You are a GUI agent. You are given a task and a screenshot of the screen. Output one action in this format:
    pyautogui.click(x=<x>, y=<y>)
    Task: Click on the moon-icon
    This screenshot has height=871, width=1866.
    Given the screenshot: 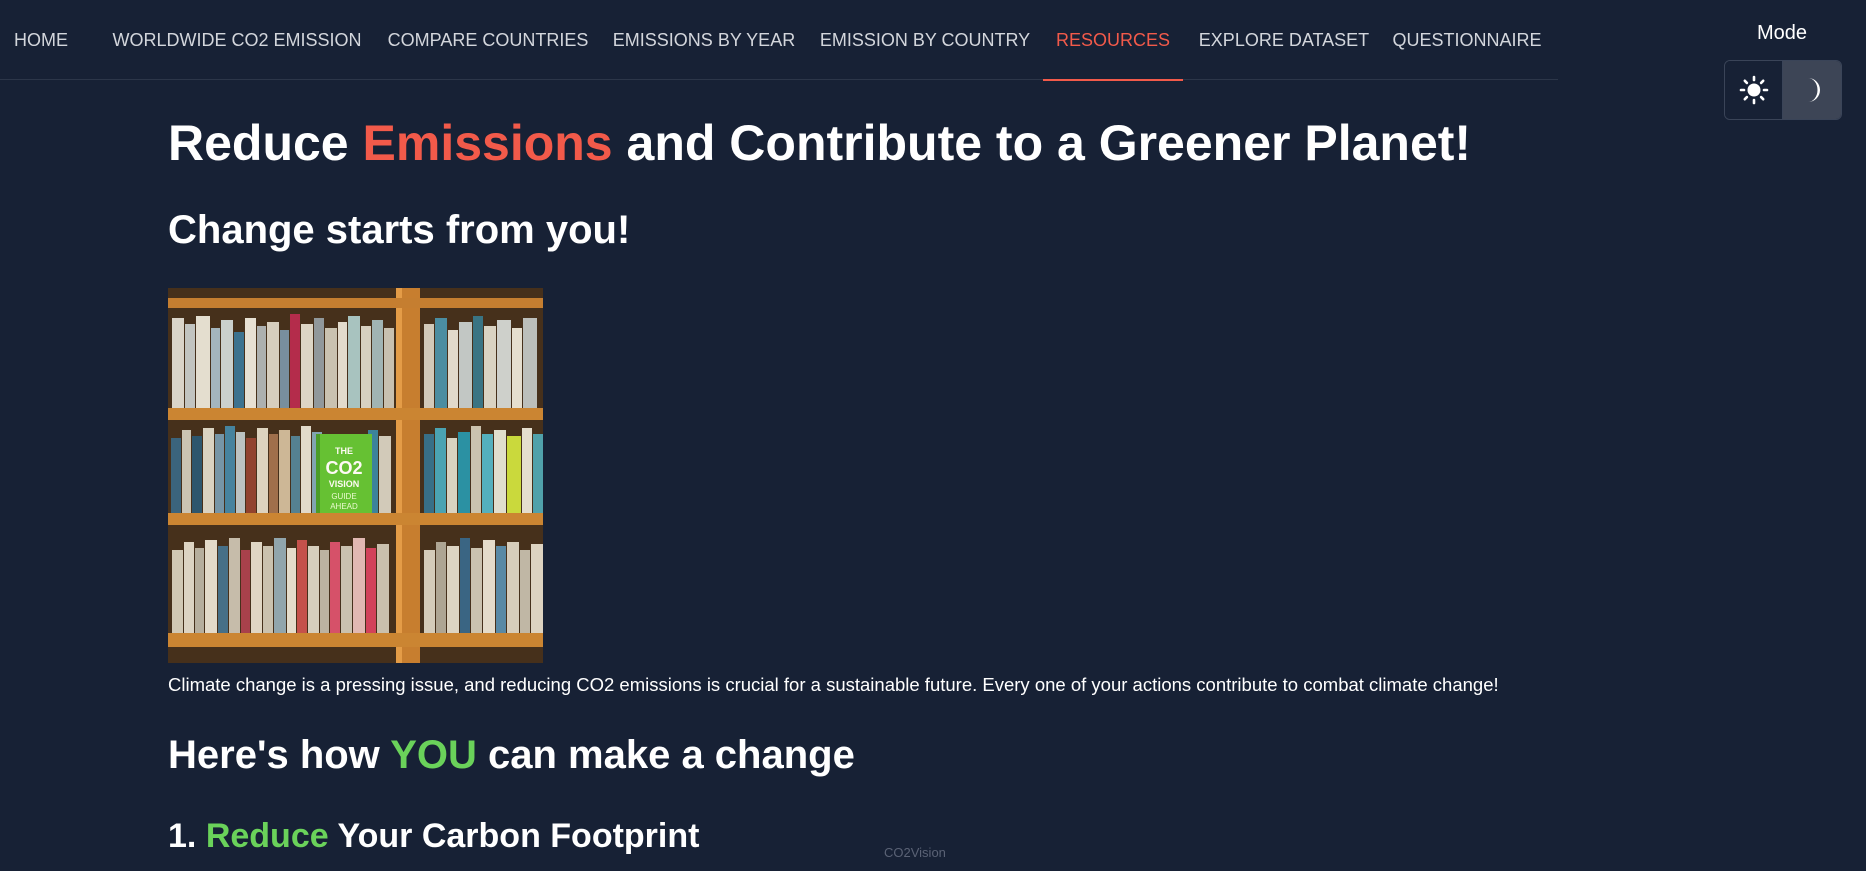 What is the action you would take?
    pyautogui.click(x=1814, y=90)
    